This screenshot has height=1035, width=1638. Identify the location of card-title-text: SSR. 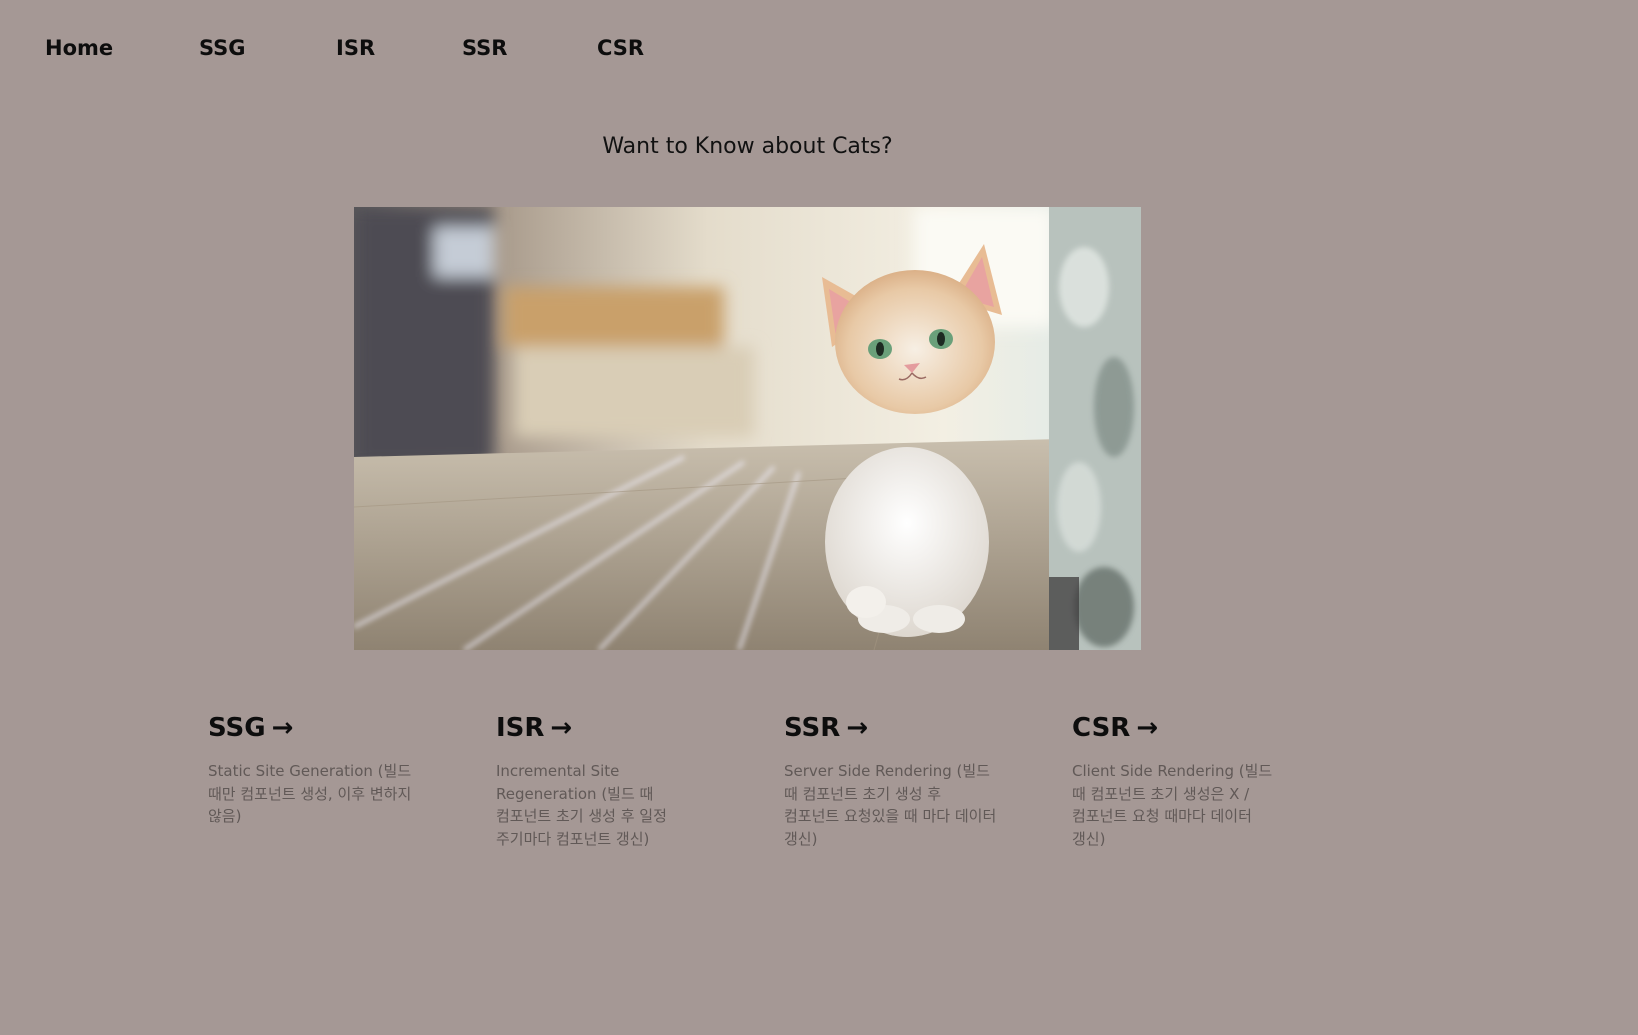
(812, 728).